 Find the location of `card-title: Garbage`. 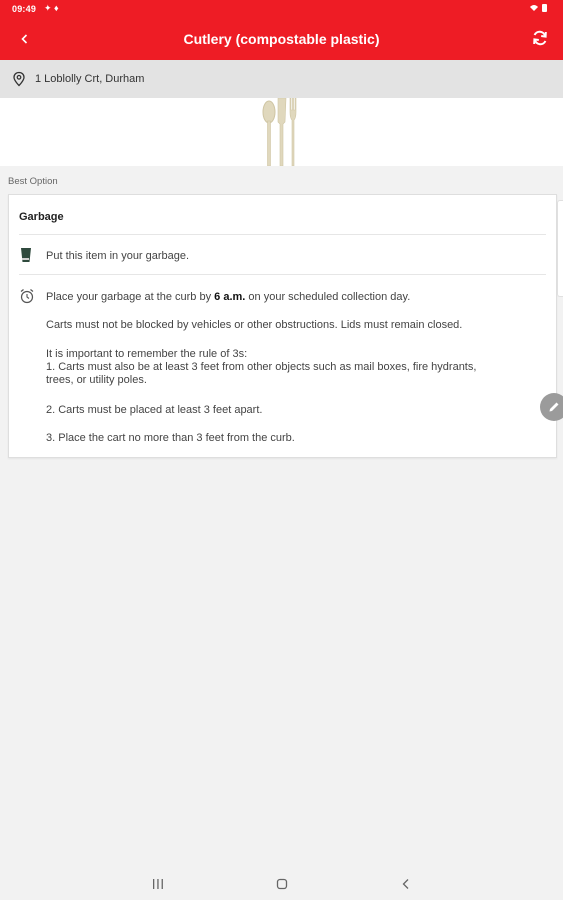

card-title: Garbage is located at coordinates (41, 217).